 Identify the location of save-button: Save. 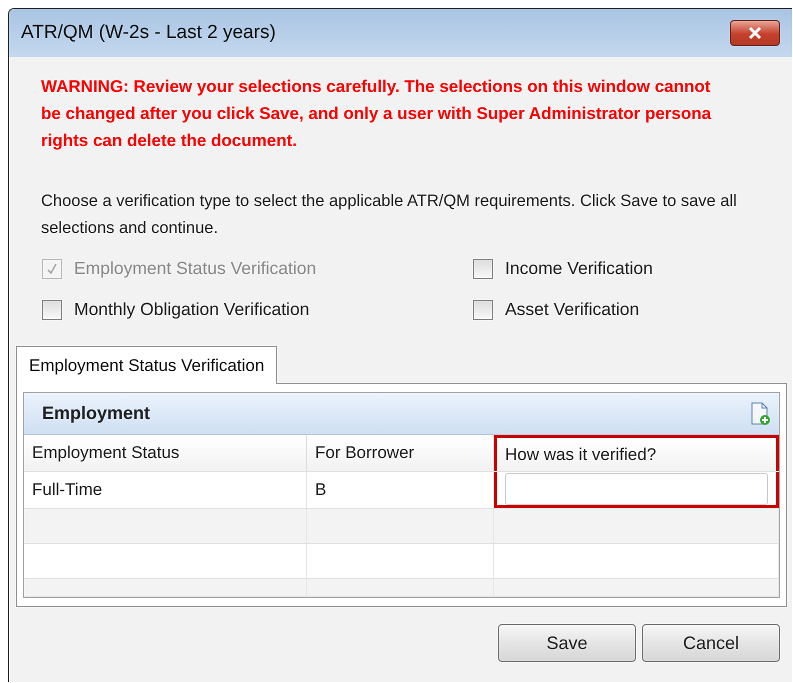
(567, 643).